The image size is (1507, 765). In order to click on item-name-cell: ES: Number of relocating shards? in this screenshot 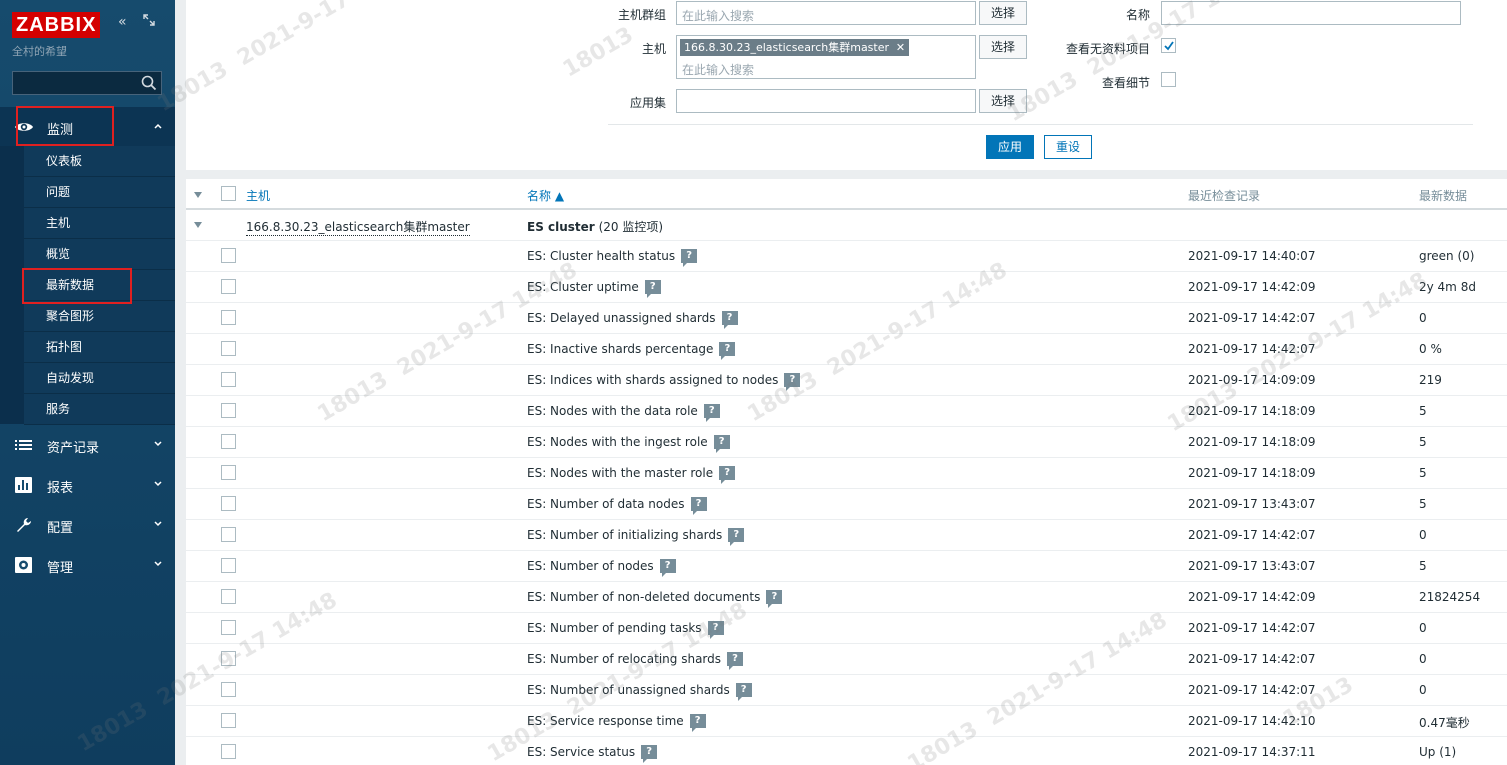, I will do `click(635, 661)`.